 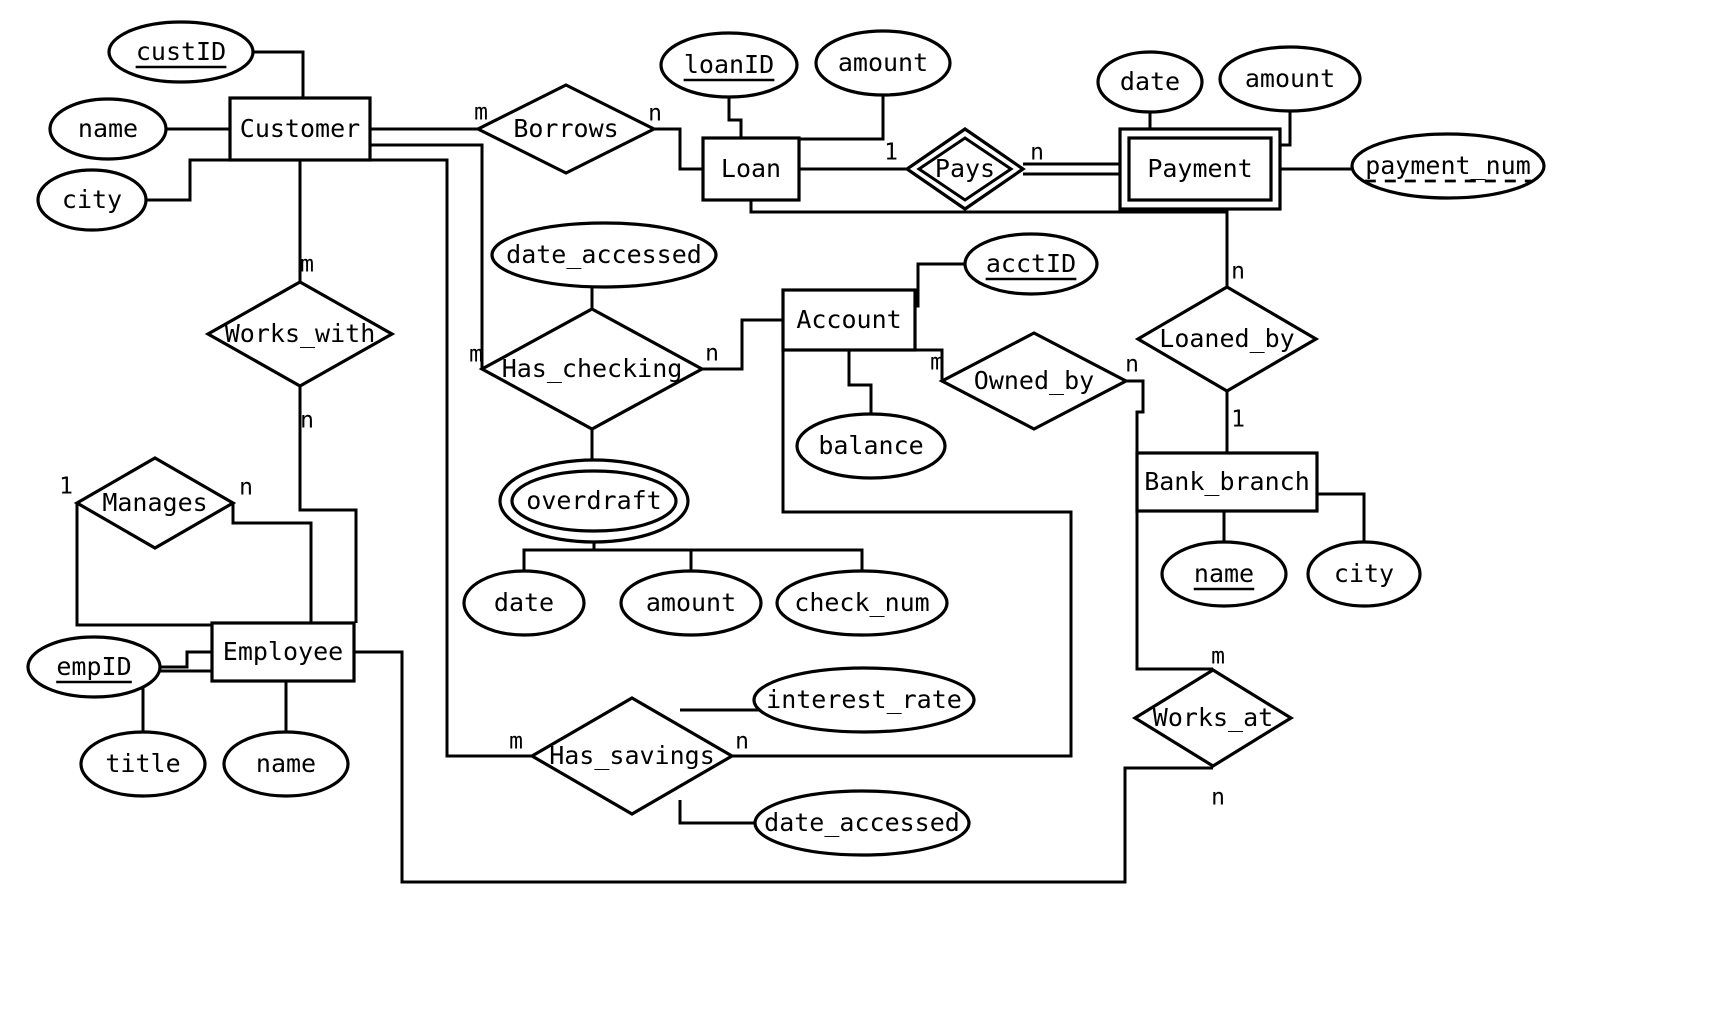 I want to click on attribute-loan_amount: amount, so click(x=883, y=63).